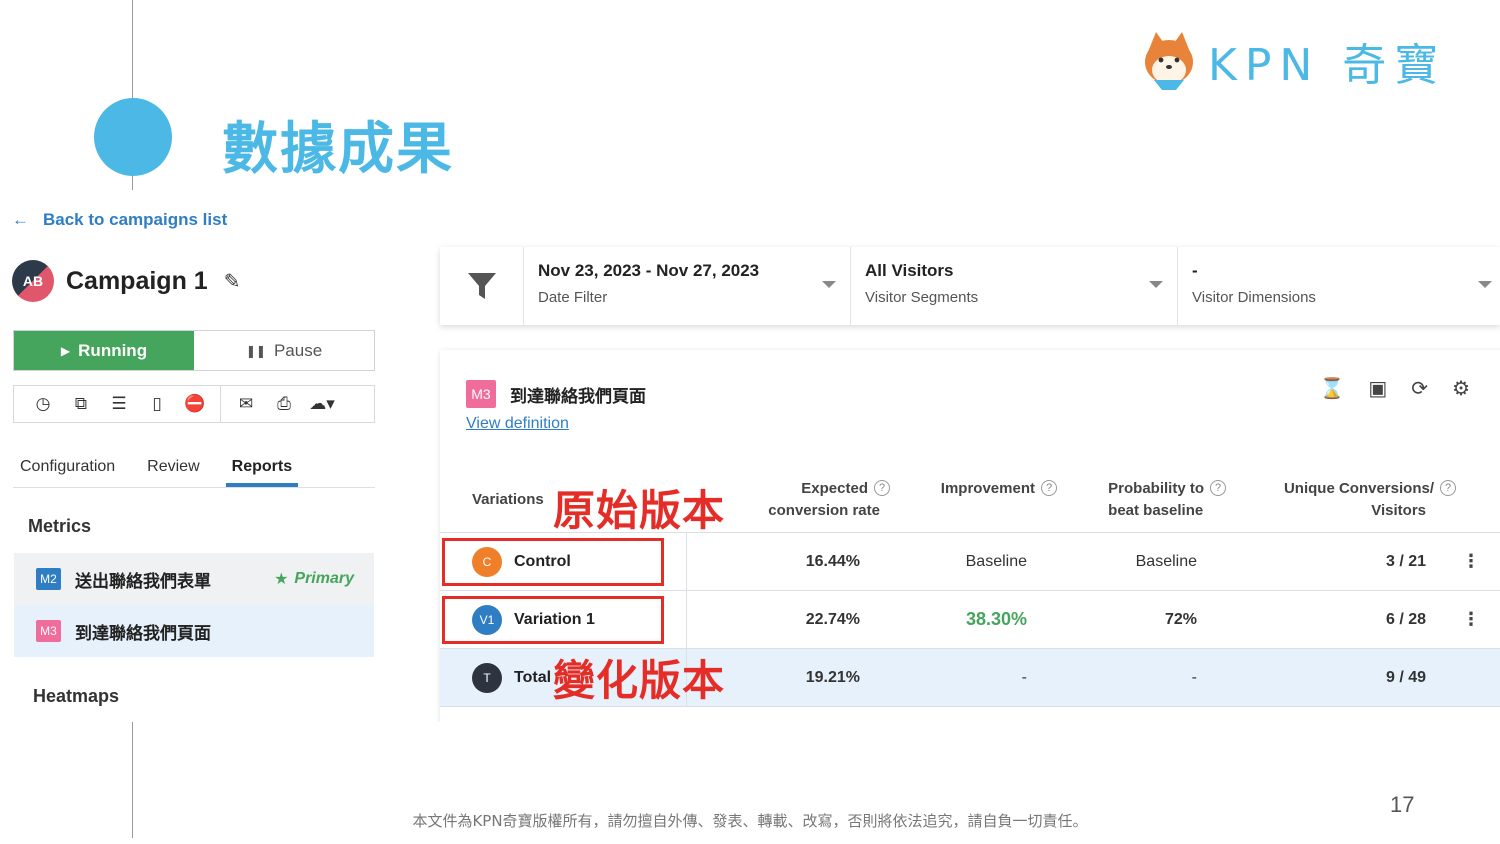 This screenshot has width=1500, height=844. What do you see at coordinates (48, 579) in the screenshot?
I see `metric-badge: M2` at bounding box center [48, 579].